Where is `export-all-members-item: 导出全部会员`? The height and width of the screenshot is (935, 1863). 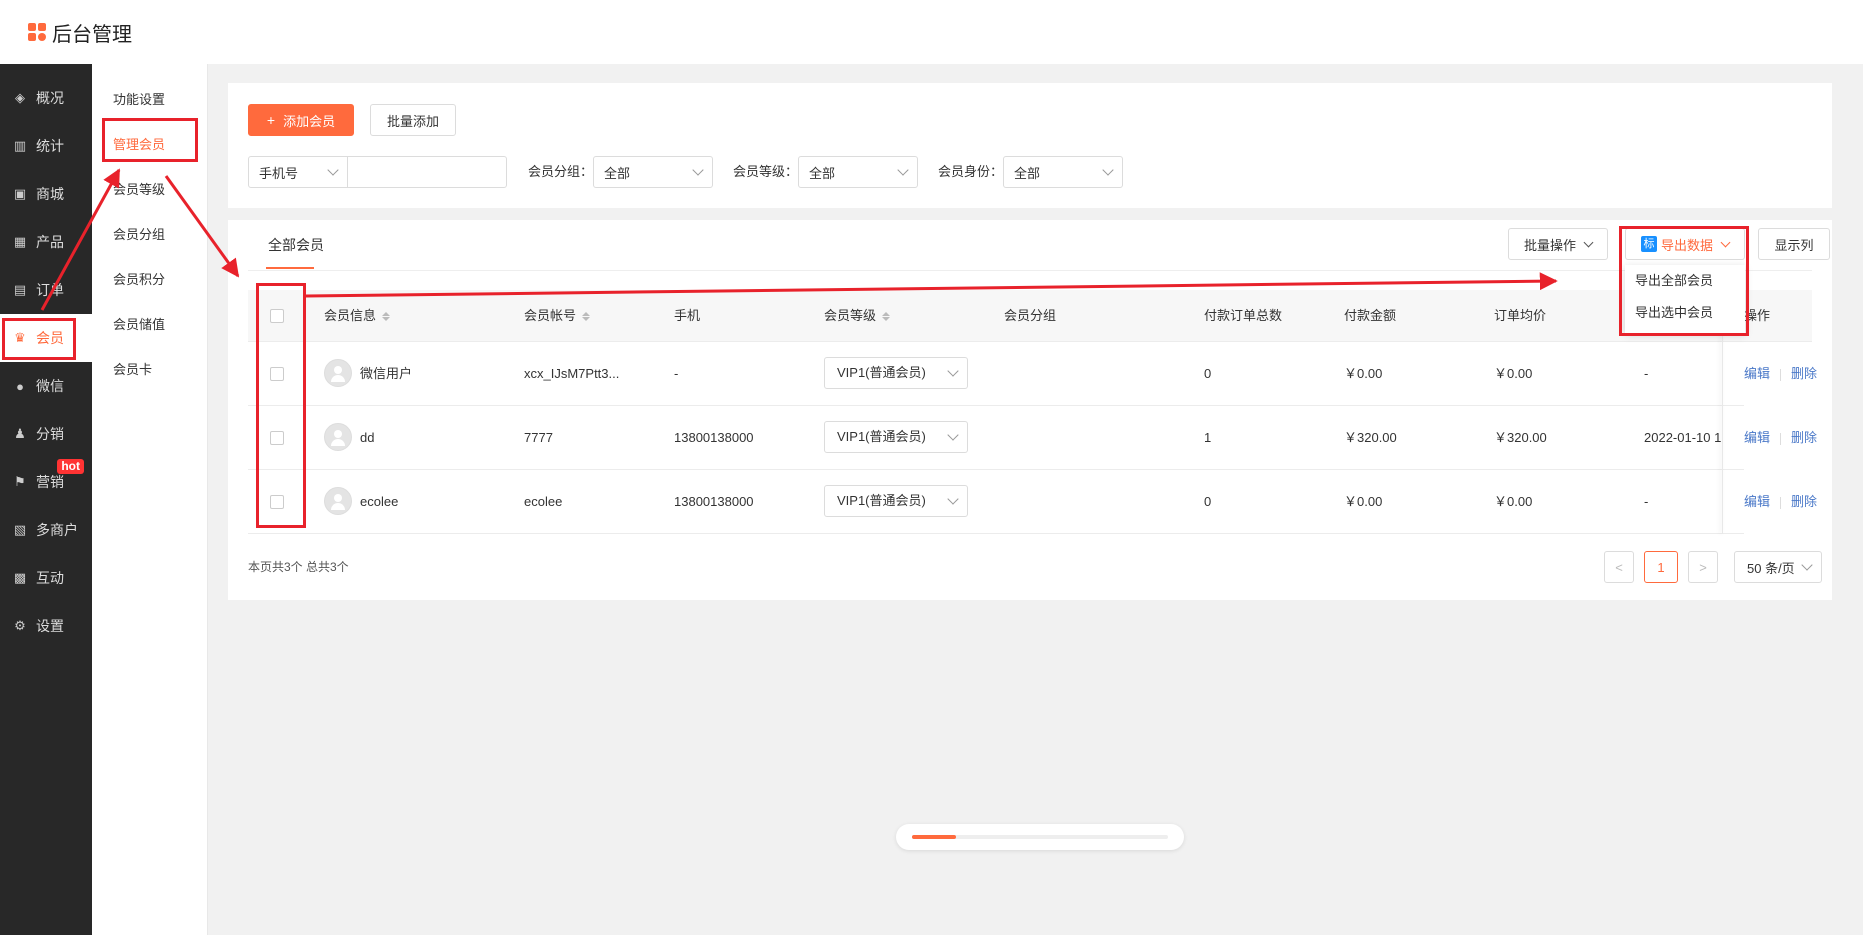 export-all-members-item: 导出全部会员 is located at coordinates (1685, 281).